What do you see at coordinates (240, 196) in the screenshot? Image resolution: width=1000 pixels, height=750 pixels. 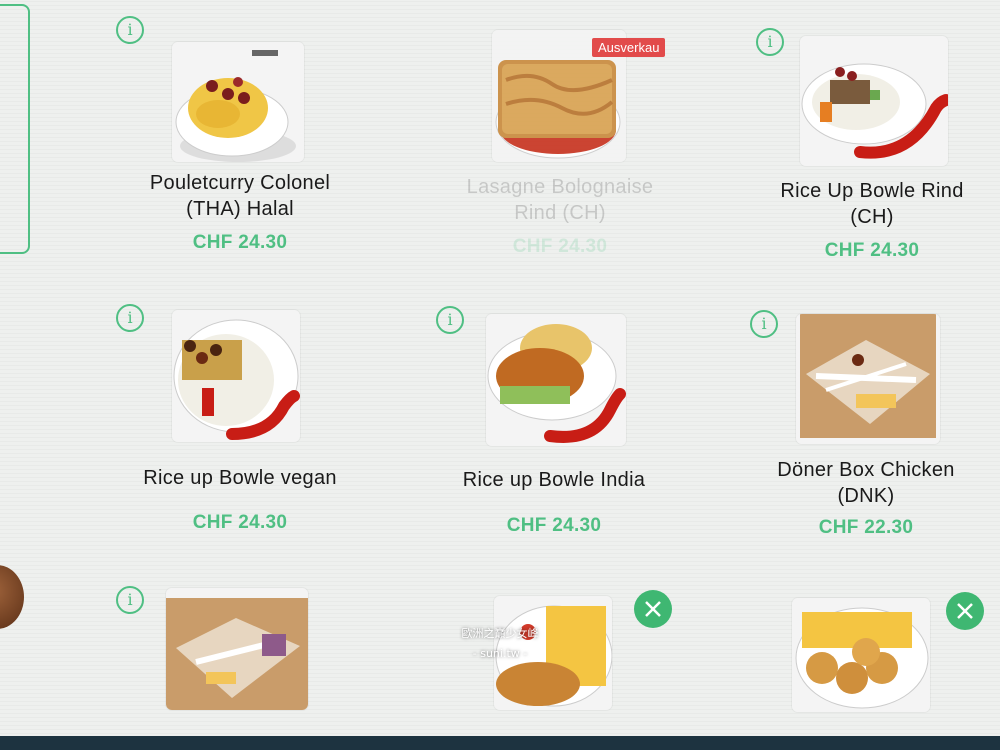 I see `item-name: Pouletcurry Colonel (THA) Halal` at bounding box center [240, 196].